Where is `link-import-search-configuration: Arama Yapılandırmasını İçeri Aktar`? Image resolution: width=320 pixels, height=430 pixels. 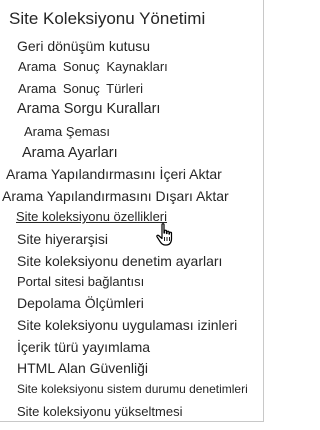 link-import-search-configuration: Arama Yapılandırmasını İçeri Aktar is located at coordinates (114, 174).